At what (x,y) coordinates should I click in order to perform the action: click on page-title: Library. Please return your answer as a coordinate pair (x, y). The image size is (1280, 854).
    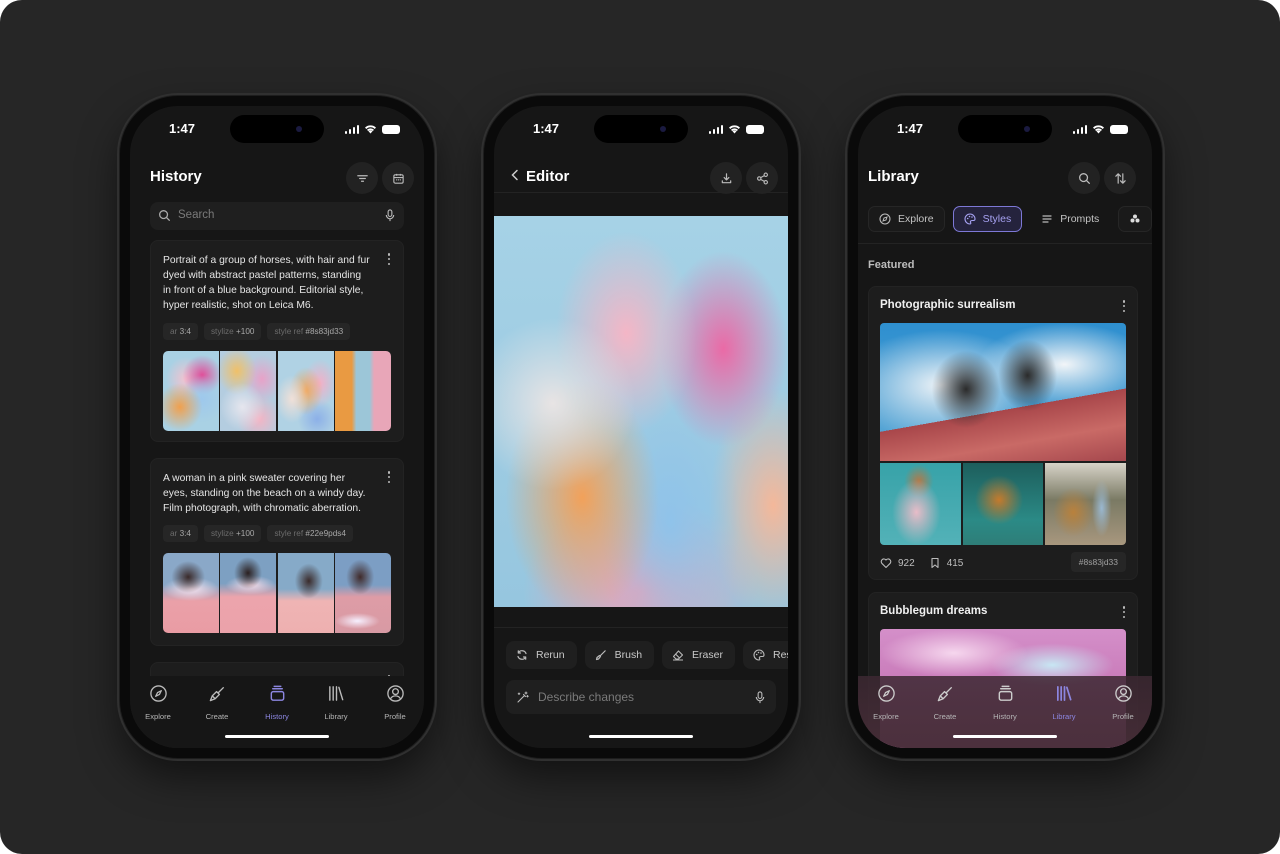
    Looking at the image, I should click on (893, 176).